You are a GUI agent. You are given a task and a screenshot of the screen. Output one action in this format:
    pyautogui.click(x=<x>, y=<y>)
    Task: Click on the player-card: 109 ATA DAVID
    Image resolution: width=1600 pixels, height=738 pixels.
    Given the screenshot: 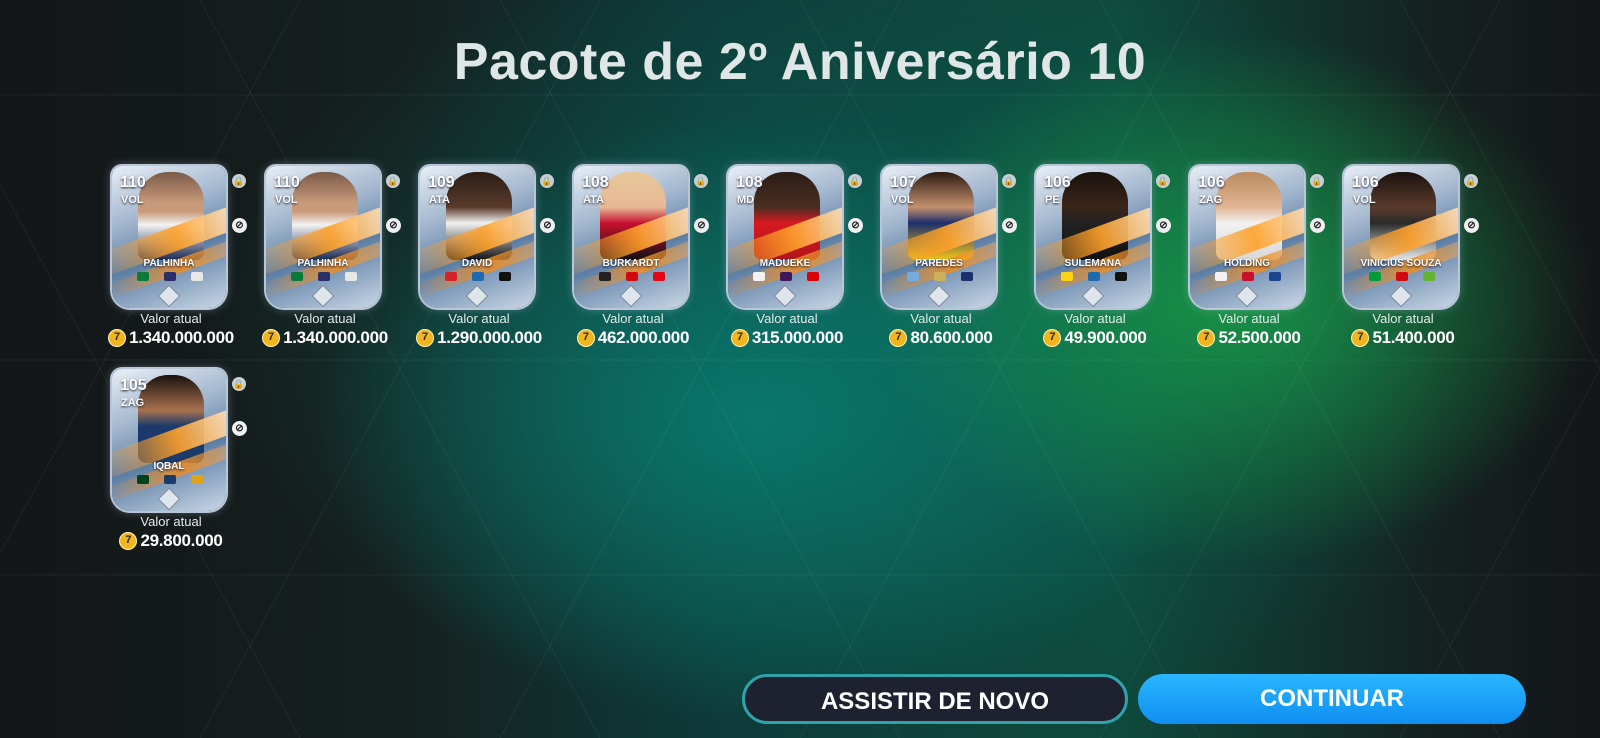 What is the action you would take?
    pyautogui.click(x=477, y=237)
    